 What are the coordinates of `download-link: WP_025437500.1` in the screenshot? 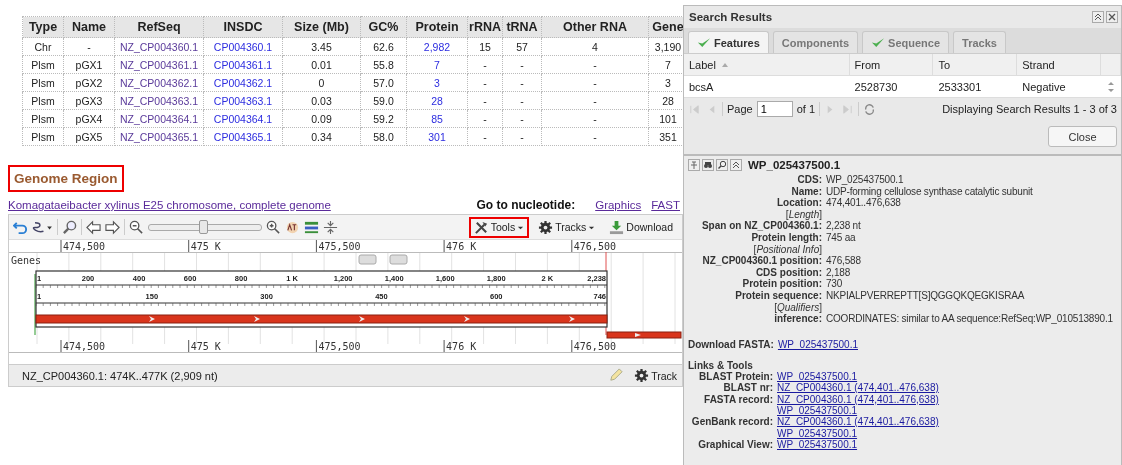 It's located at (817, 344).